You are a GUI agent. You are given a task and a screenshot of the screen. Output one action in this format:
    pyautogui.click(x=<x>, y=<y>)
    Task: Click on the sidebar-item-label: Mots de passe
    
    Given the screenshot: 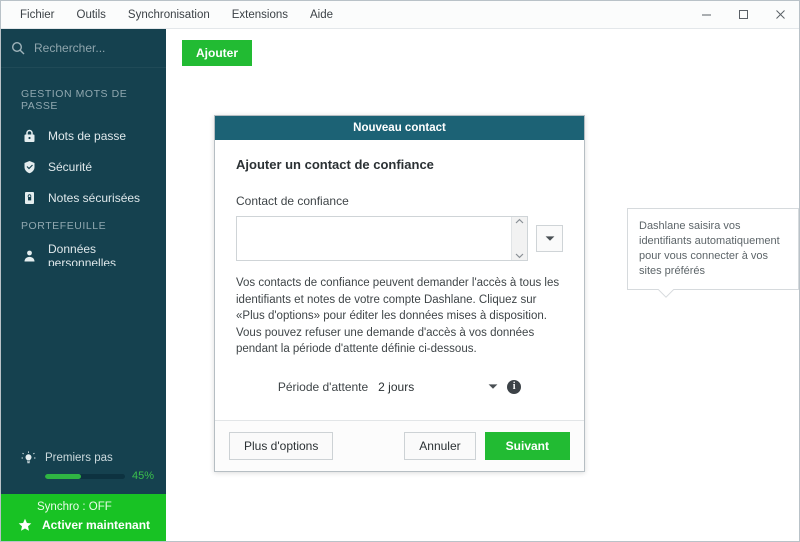 What is the action you would take?
    pyautogui.click(x=87, y=135)
    